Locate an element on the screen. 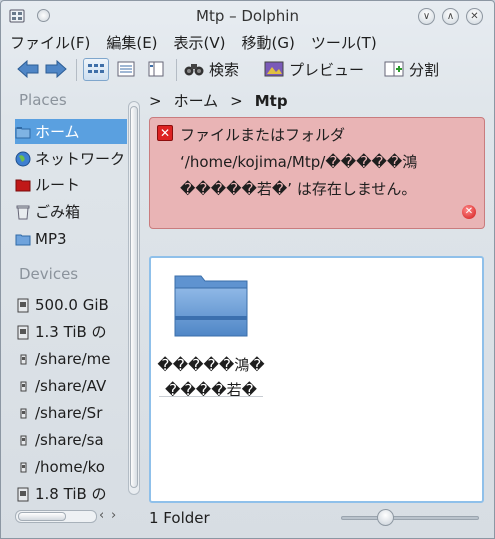  device-label: /share/Sr is located at coordinates (69, 412).